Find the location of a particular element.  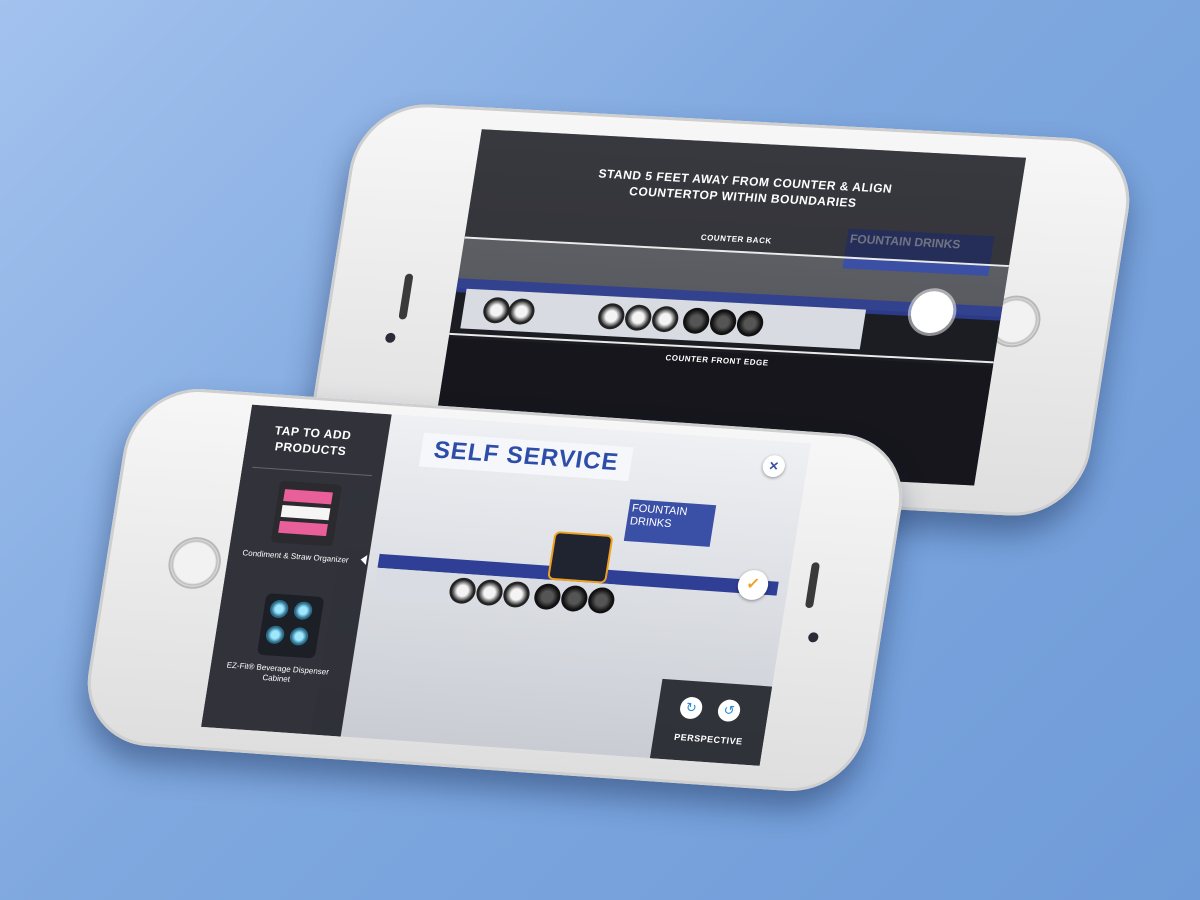

product-label: EZ-Fit® Beverage Dispenser Cabinet is located at coordinates (278, 672).